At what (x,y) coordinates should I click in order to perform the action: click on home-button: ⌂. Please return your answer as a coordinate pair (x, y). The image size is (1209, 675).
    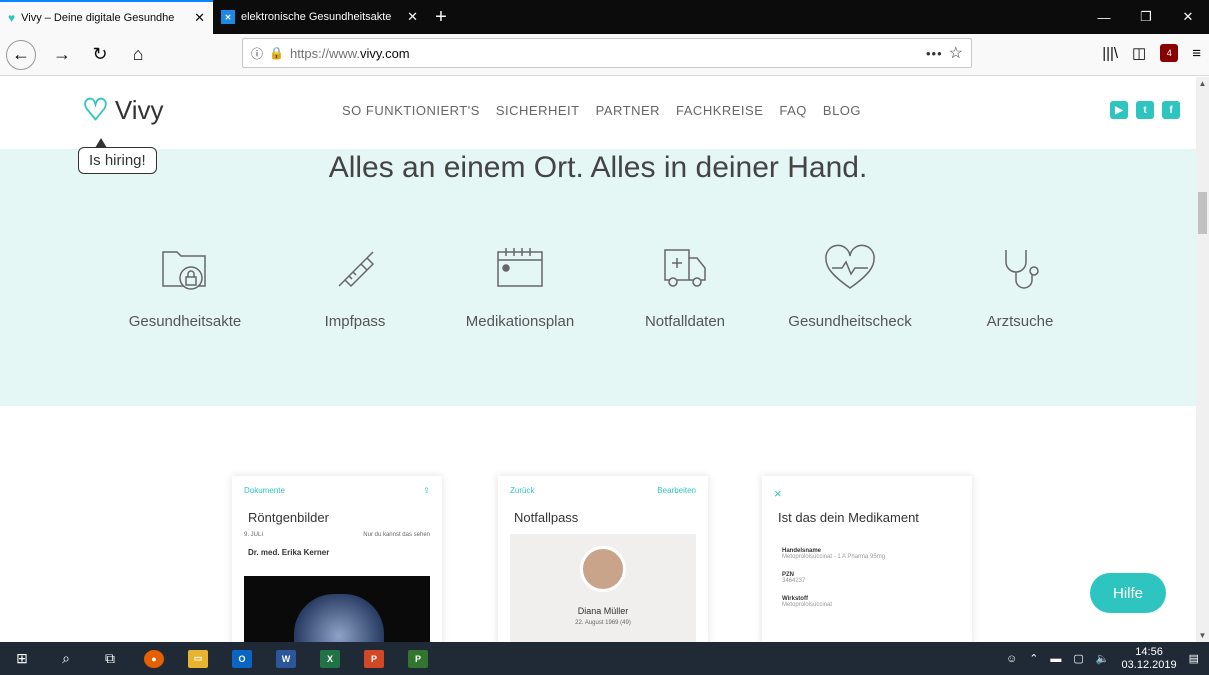
    Looking at the image, I should click on (138, 54).